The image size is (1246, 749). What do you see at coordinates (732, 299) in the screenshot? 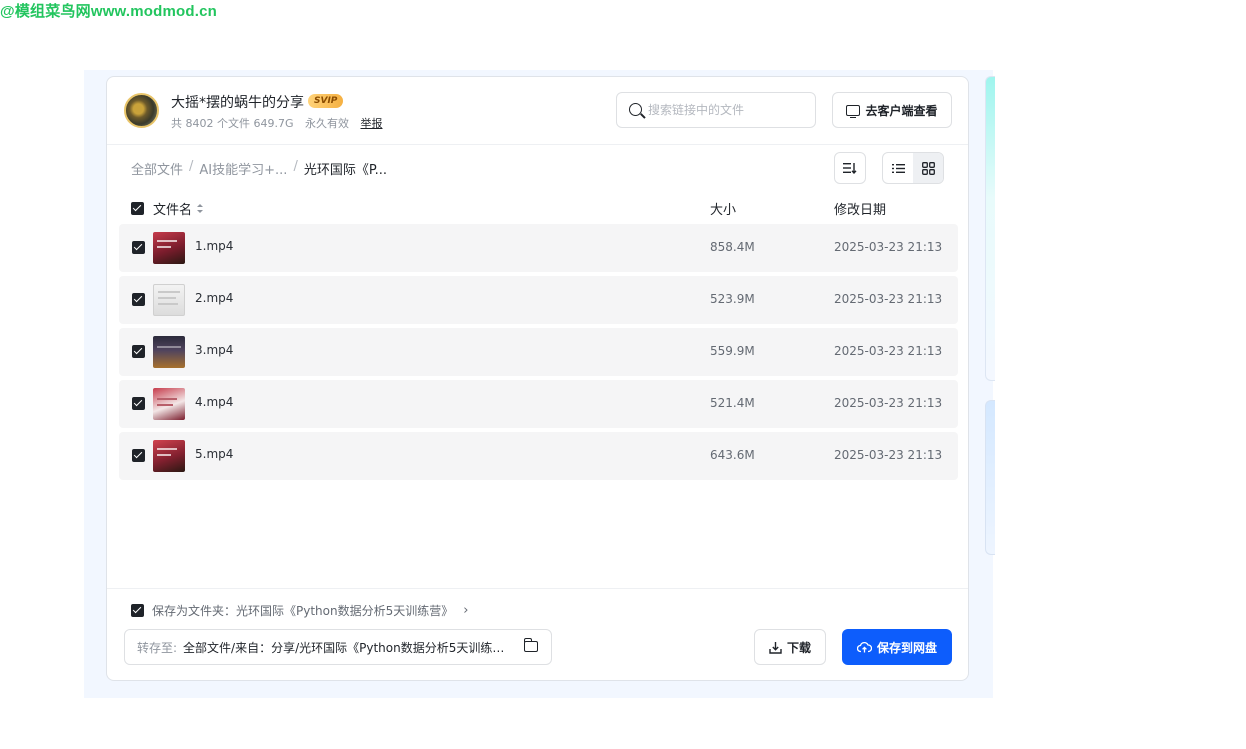
I see `file-size: 523.9M` at bounding box center [732, 299].